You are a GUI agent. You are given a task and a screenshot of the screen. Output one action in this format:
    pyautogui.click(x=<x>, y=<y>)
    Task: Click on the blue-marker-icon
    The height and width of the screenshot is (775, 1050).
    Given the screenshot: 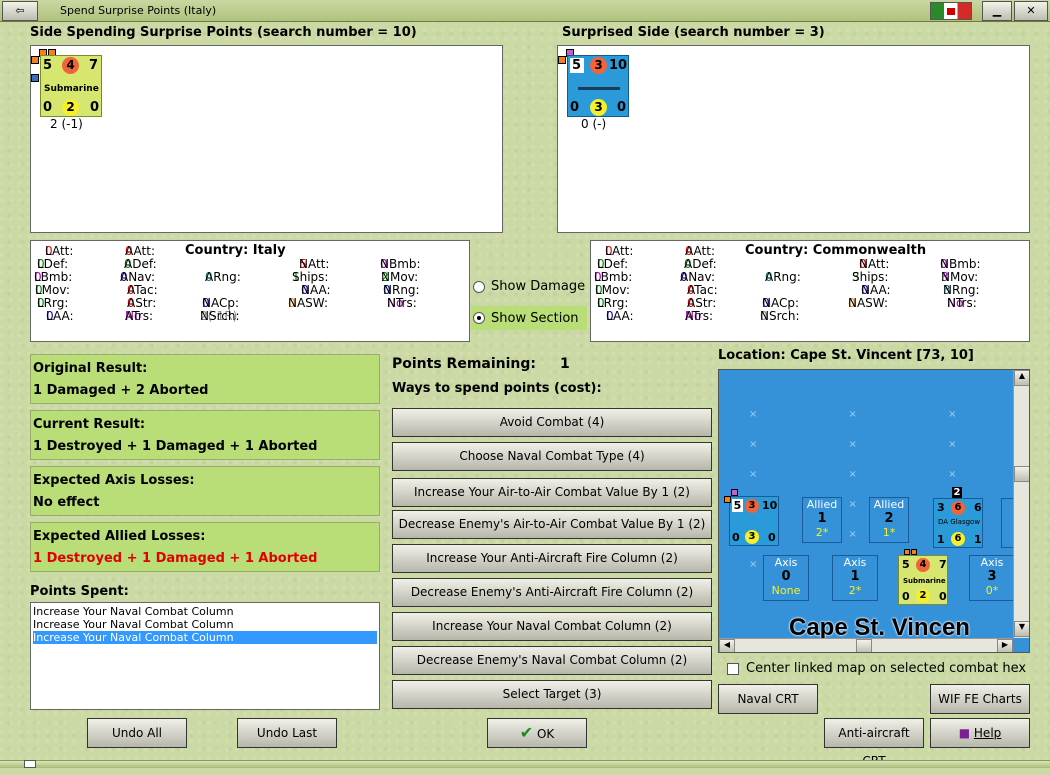 What is the action you would take?
    pyautogui.click(x=35, y=78)
    